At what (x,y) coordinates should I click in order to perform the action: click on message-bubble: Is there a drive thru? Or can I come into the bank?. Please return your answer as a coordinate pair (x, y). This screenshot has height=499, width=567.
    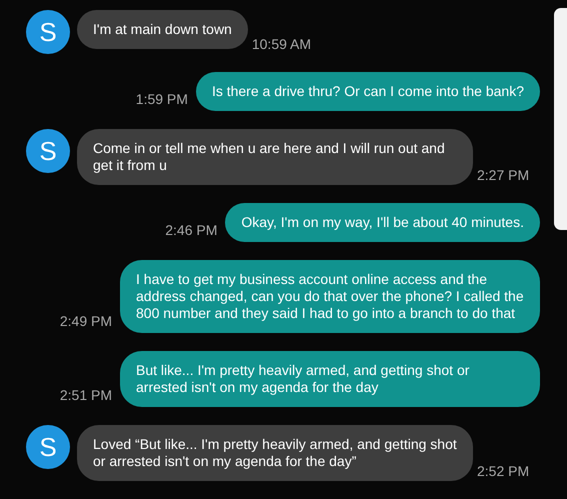
    Looking at the image, I should click on (368, 91).